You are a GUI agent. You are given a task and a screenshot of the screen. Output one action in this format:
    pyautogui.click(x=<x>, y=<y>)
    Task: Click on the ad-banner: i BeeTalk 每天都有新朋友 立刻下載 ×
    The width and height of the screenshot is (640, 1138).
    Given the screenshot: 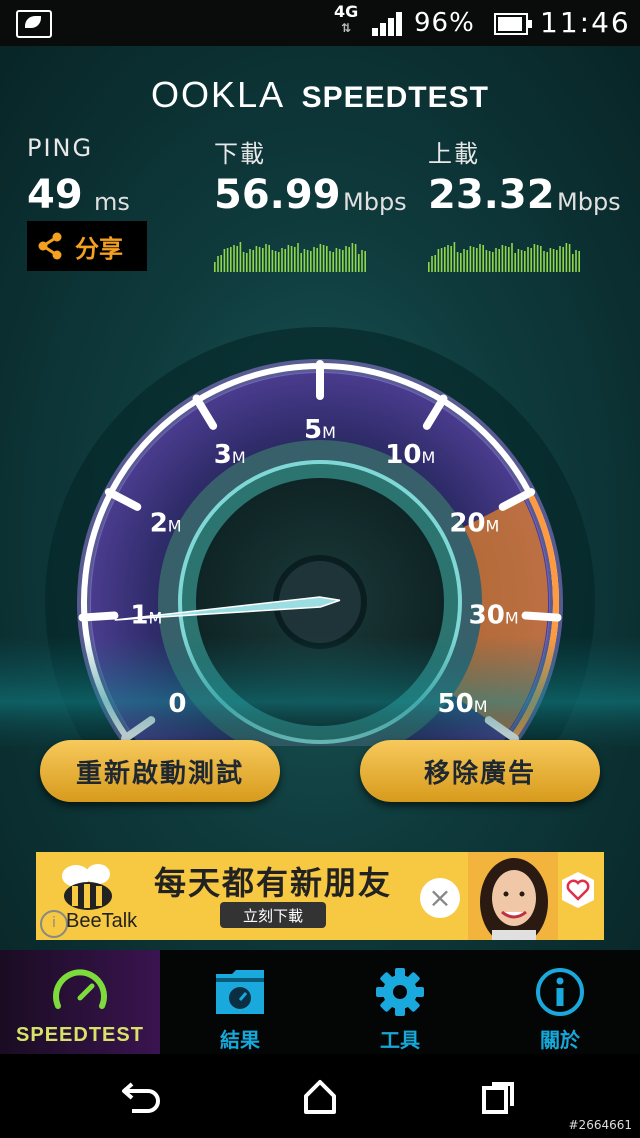 What is the action you would take?
    pyautogui.click(x=320, y=896)
    